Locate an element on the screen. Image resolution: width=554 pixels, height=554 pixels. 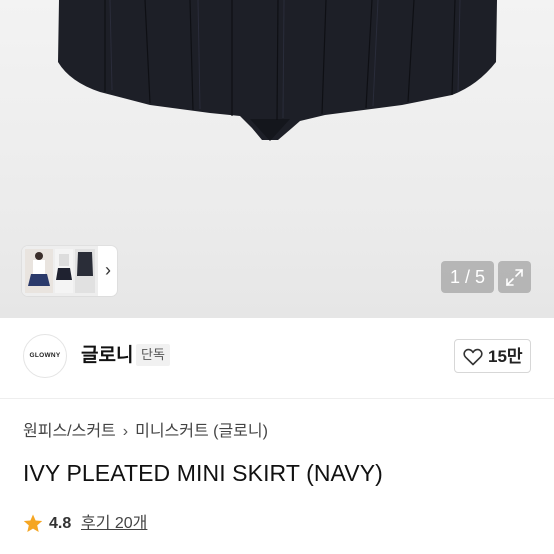
thumbnail-images is located at coordinates (60, 271).